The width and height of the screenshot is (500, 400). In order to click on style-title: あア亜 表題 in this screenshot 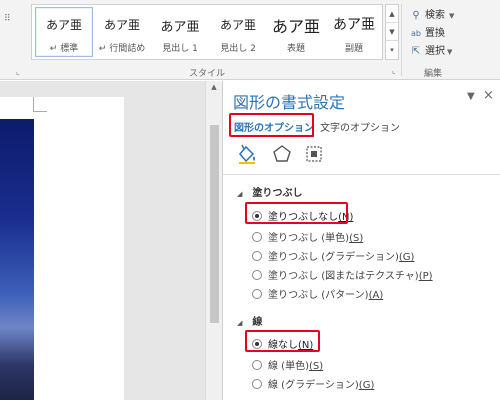, I will do `click(296, 32)`.